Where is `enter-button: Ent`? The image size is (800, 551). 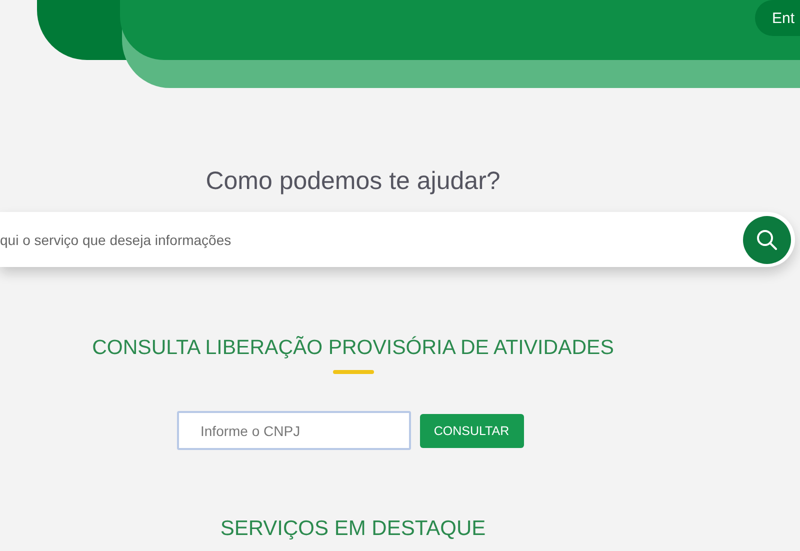 enter-button: Ent is located at coordinates (777, 18).